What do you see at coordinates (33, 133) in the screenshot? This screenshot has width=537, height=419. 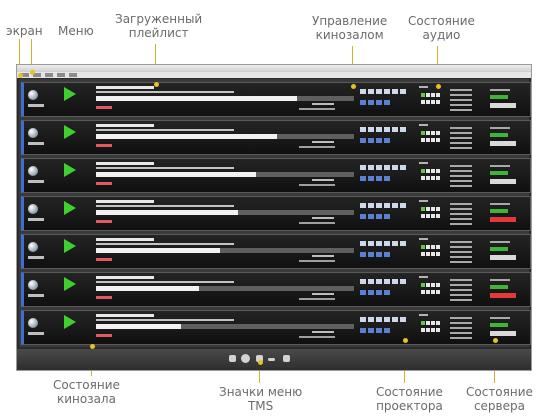 I see `globe-icon` at bounding box center [33, 133].